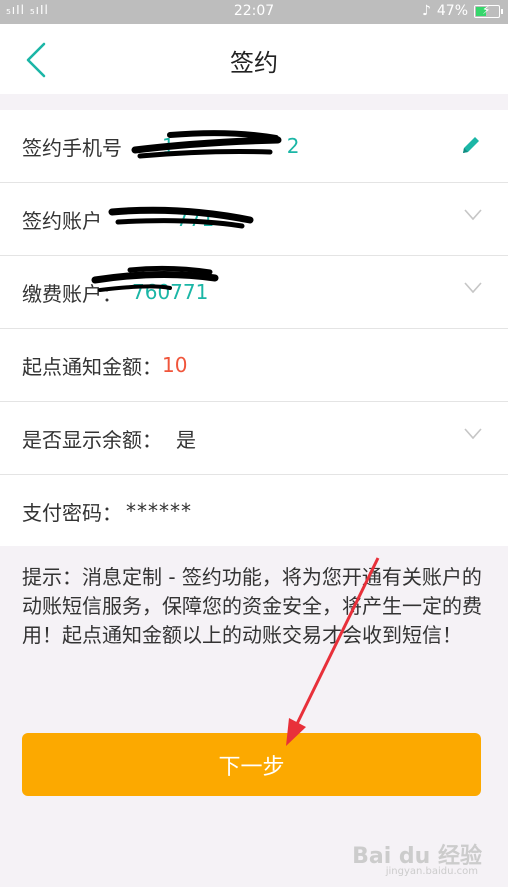  I want to click on status-bar: ₅ıIl ₅ıIl 22:07 ♪ 47% ⚡, so click(254, 12).